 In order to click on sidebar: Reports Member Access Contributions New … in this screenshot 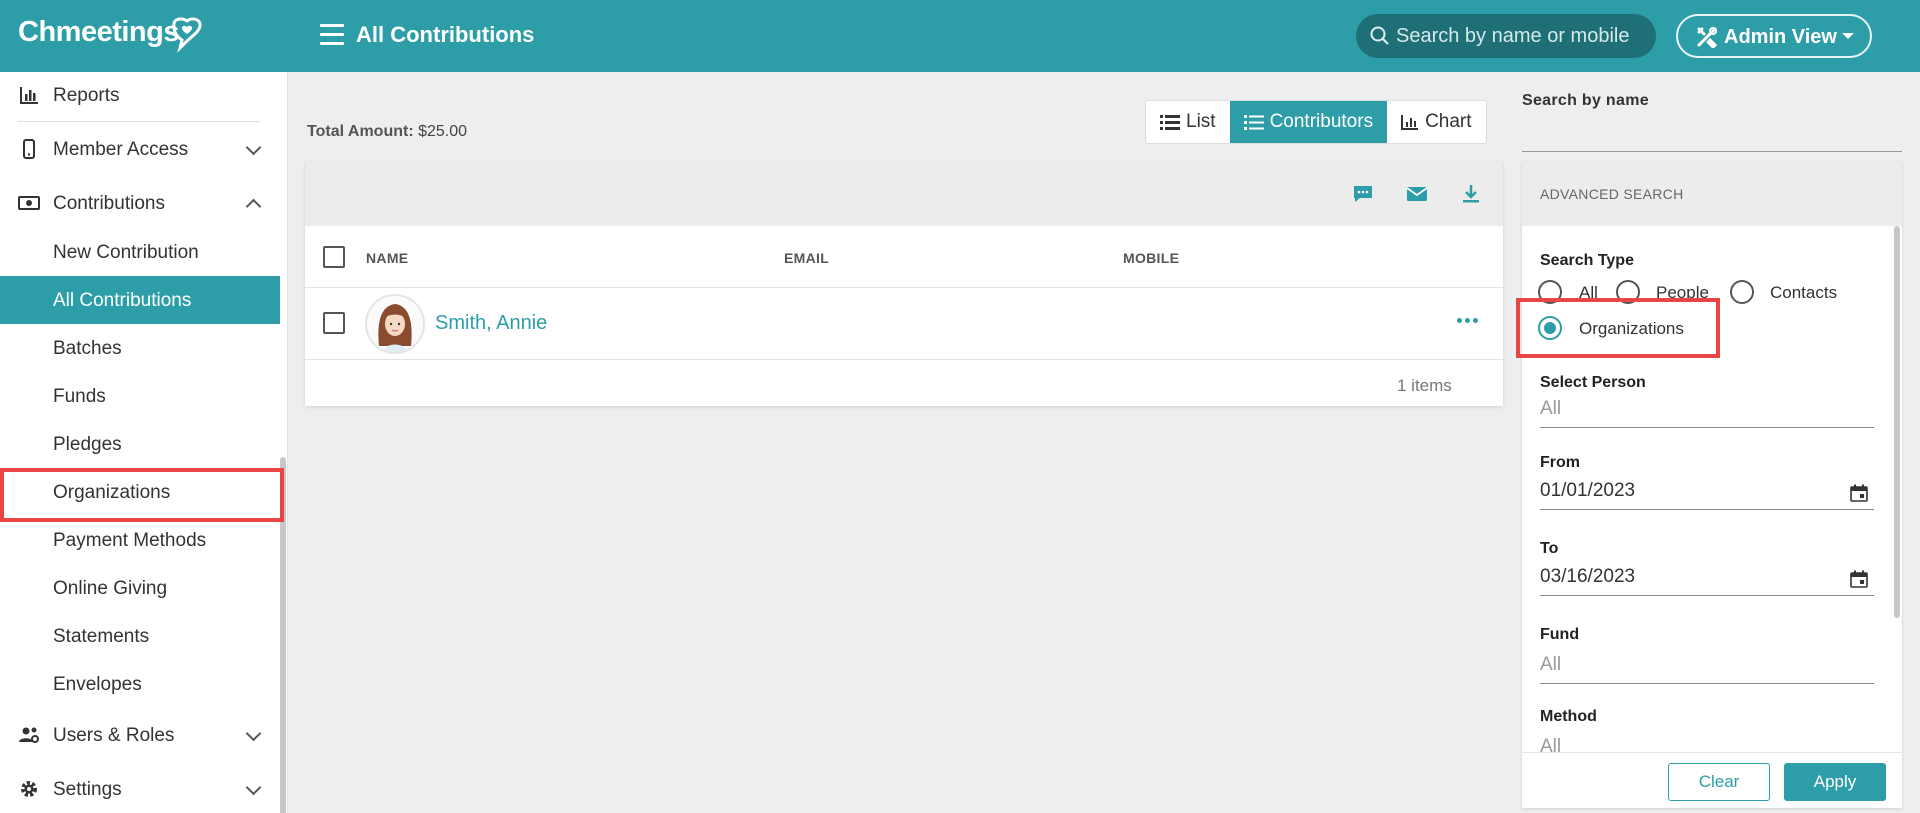, I will do `click(144, 442)`.